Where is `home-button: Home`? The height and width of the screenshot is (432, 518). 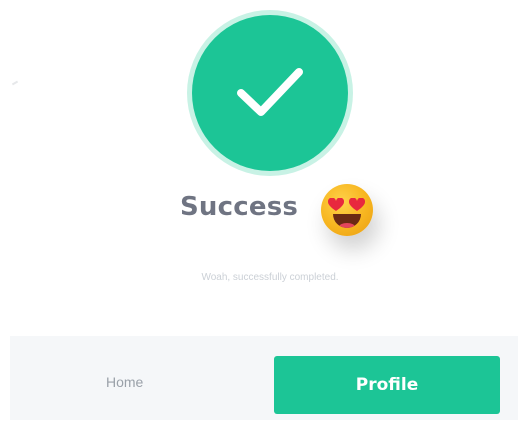
home-button: Home is located at coordinates (124, 382).